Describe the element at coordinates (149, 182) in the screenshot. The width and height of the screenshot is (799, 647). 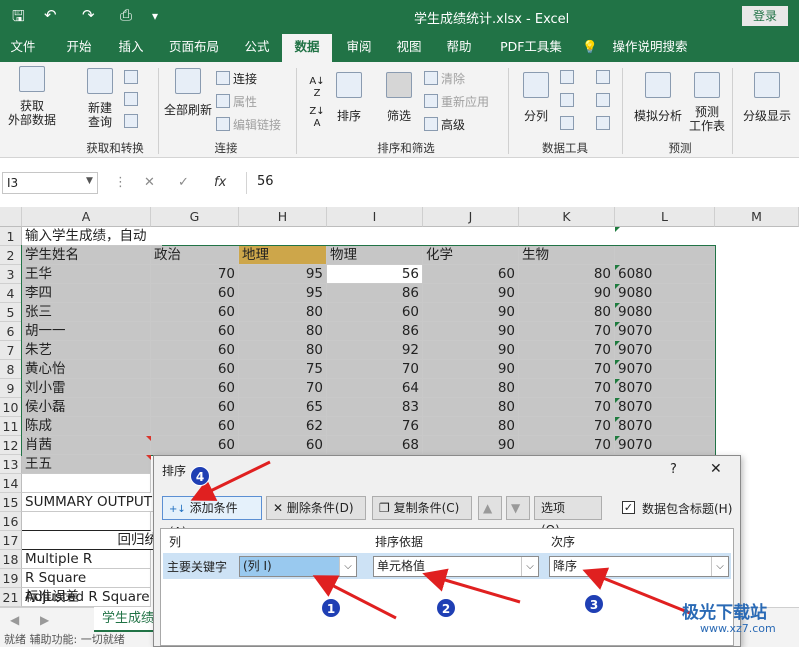
I see `cancel-icon: ✕` at that location.